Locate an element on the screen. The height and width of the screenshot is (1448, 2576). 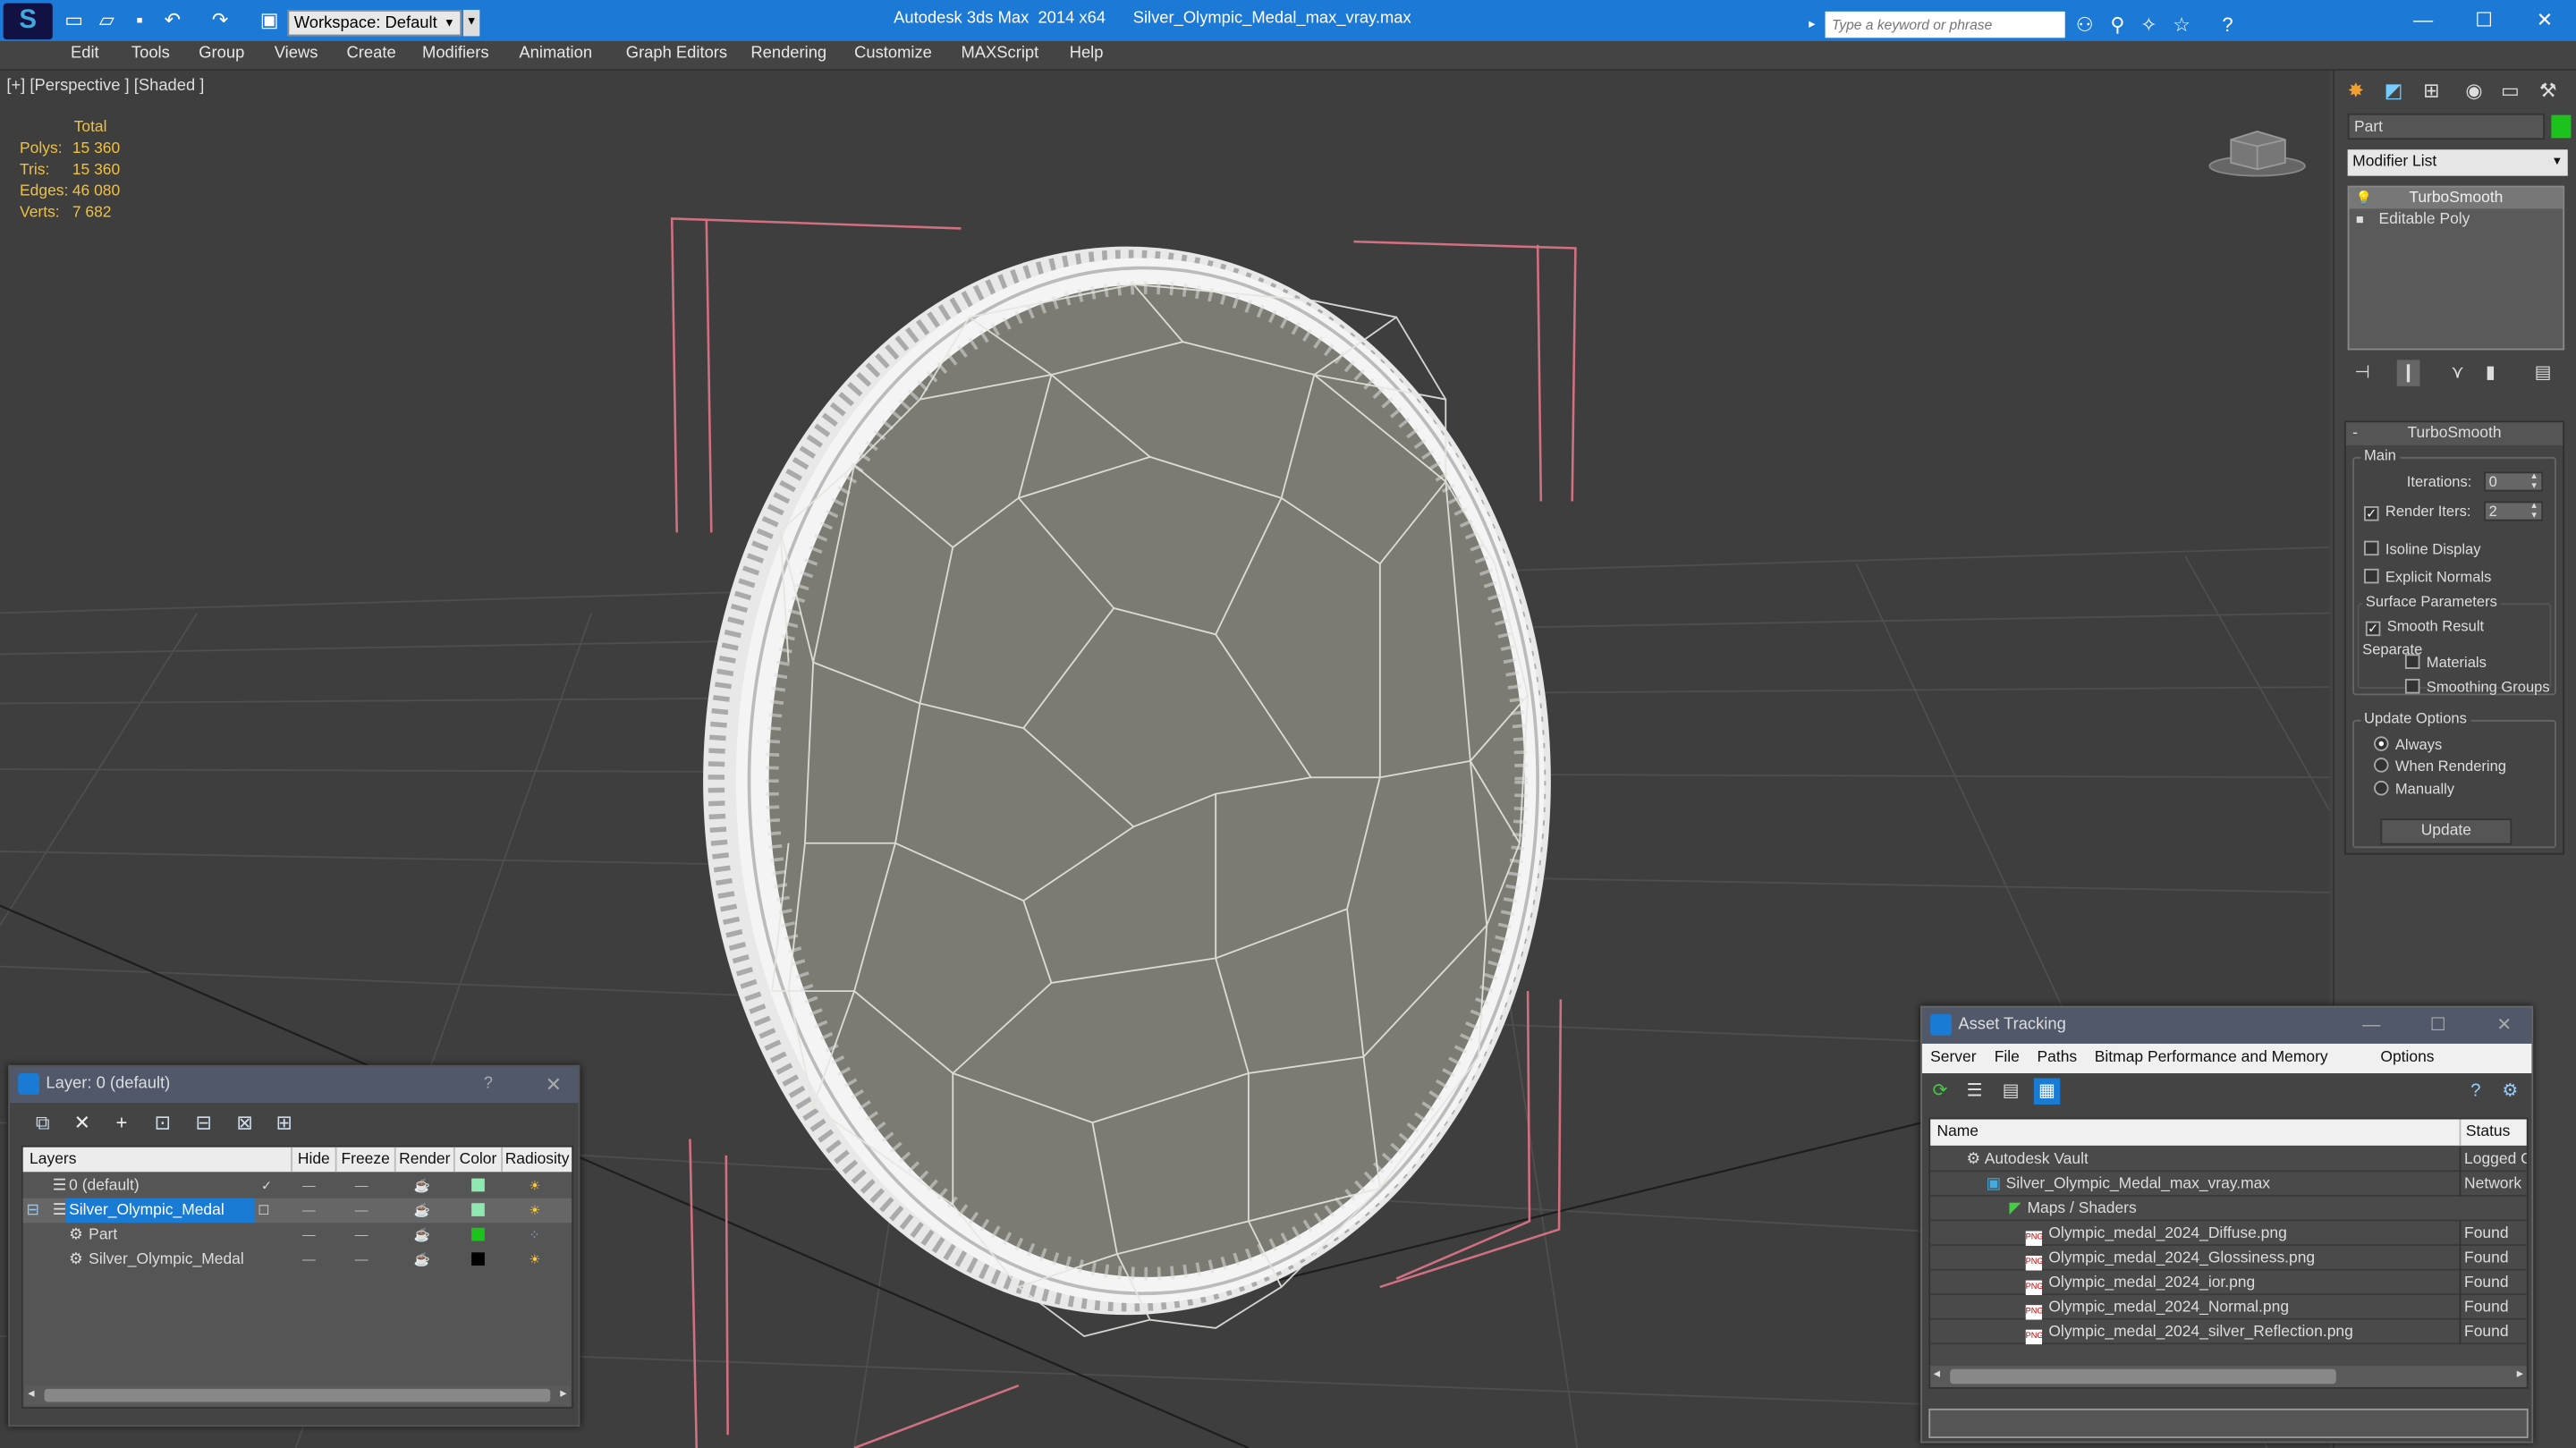
layer-object-row-part: ⚙ Part — — ☕ ⁘ is located at coordinates (297, 1235).